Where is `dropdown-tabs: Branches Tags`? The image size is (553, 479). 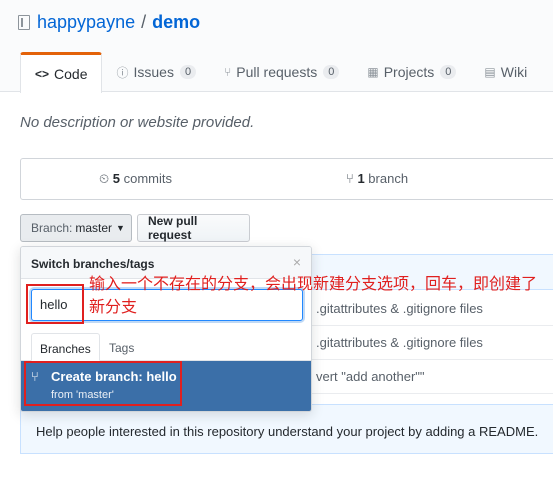
dropdown-tabs: Branches Tags is located at coordinates (166, 347).